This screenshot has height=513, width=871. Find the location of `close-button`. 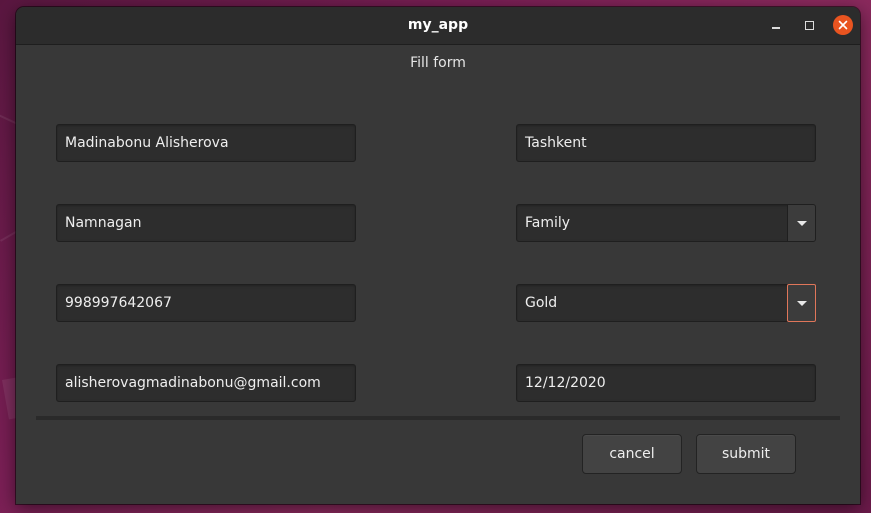

close-button is located at coordinates (843, 25).